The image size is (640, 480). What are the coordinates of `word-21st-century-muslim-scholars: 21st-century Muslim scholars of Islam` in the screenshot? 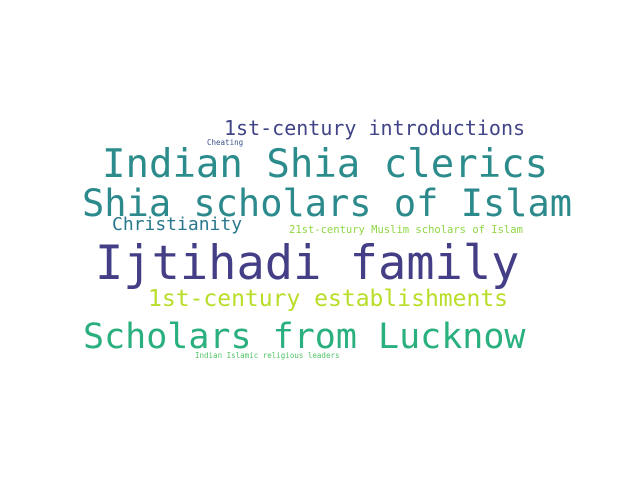 It's located at (406, 230).